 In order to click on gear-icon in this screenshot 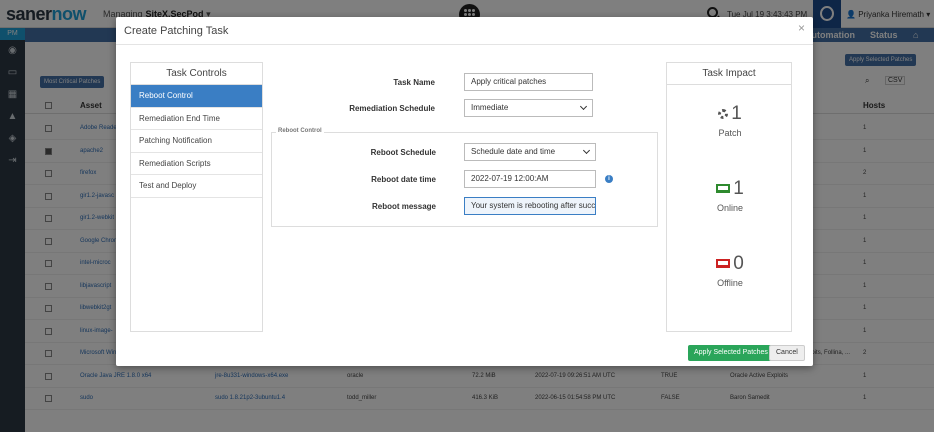, I will do `click(723, 113)`.